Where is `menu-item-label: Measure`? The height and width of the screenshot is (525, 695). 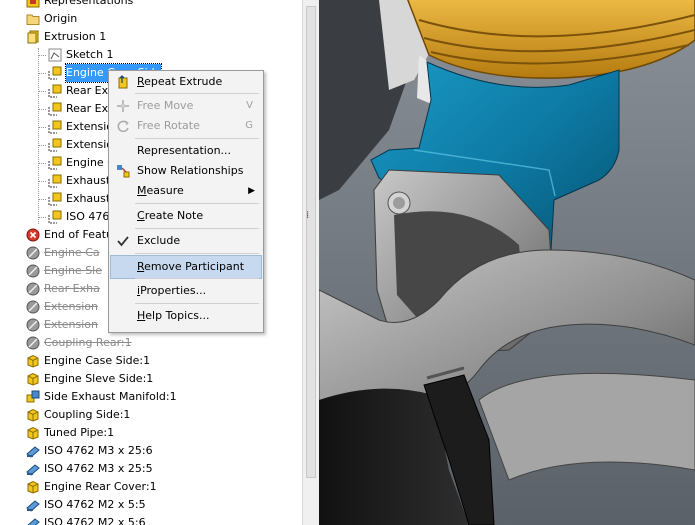 menu-item-label: Measure is located at coordinates (160, 190).